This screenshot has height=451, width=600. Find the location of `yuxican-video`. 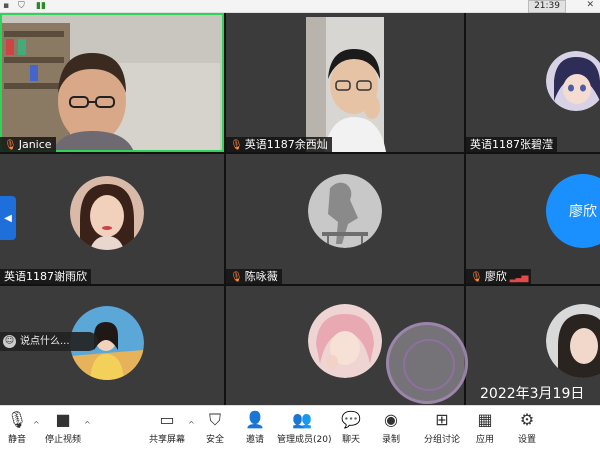

yuxican-video is located at coordinates (345, 82).